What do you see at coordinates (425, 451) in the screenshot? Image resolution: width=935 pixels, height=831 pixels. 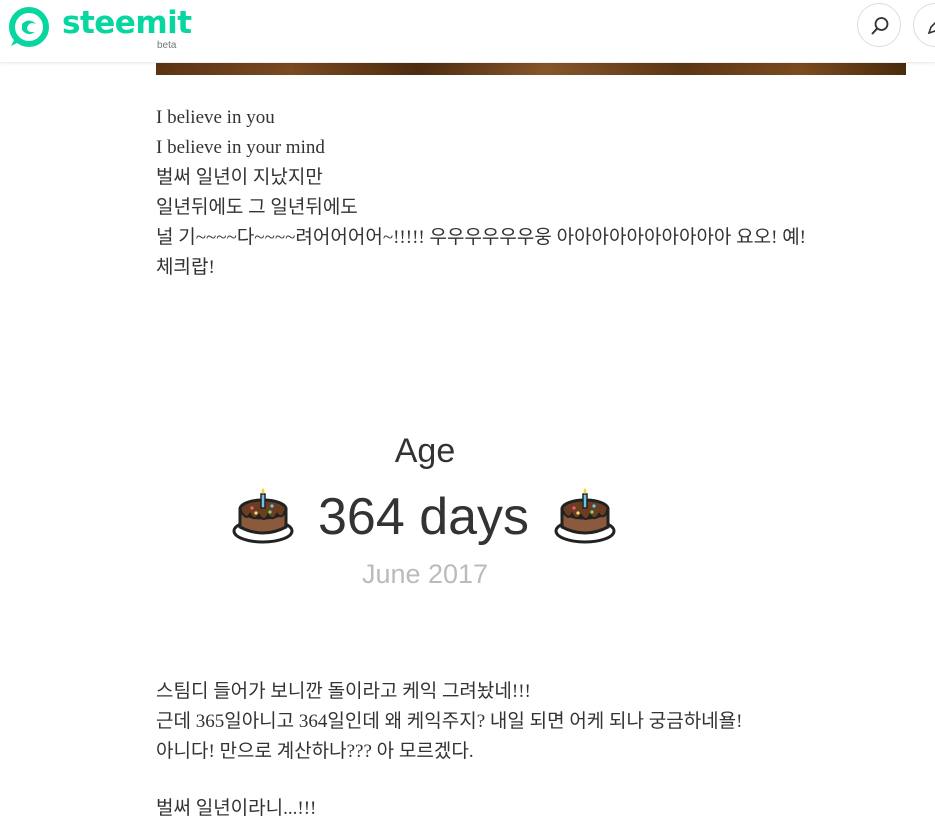 I see `age-label: Age` at bounding box center [425, 451].